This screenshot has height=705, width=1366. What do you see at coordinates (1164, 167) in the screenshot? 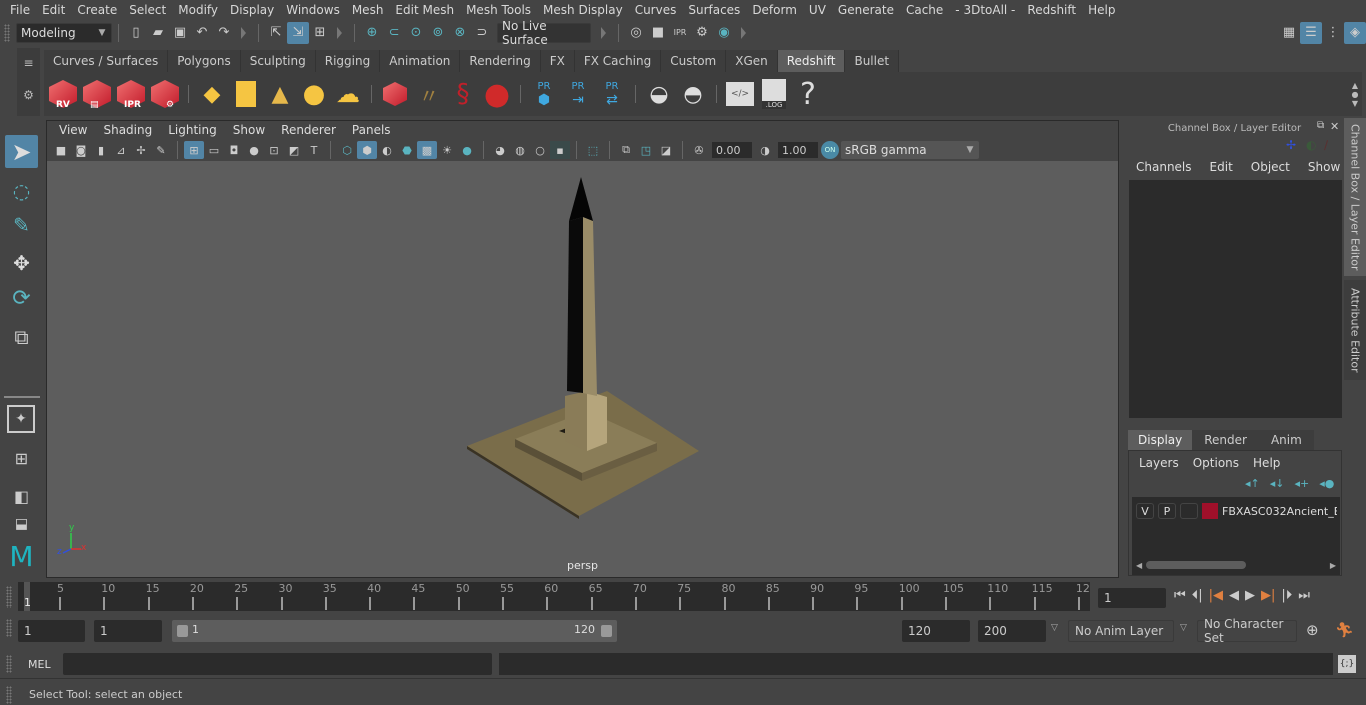
I see `channels-menu: Channels` at bounding box center [1164, 167].